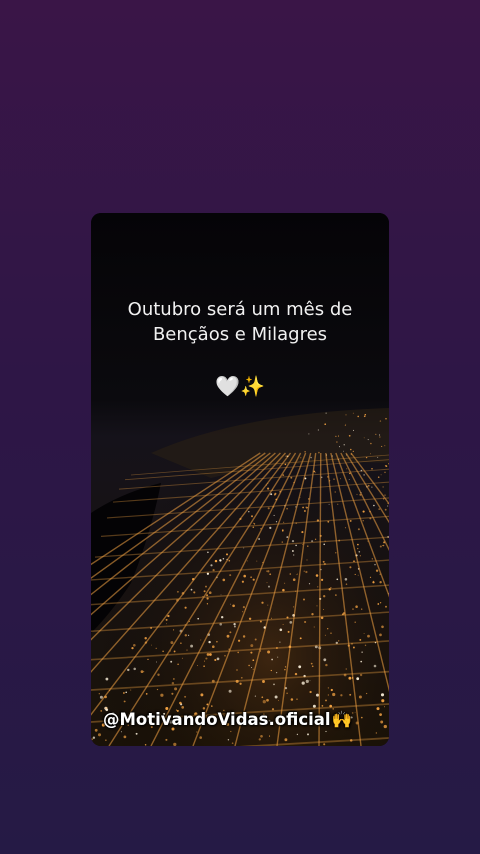  Describe the element at coordinates (217, 719) in the screenshot. I see `watermark-handle-text: @MotivandoVidas.oficial` at that location.